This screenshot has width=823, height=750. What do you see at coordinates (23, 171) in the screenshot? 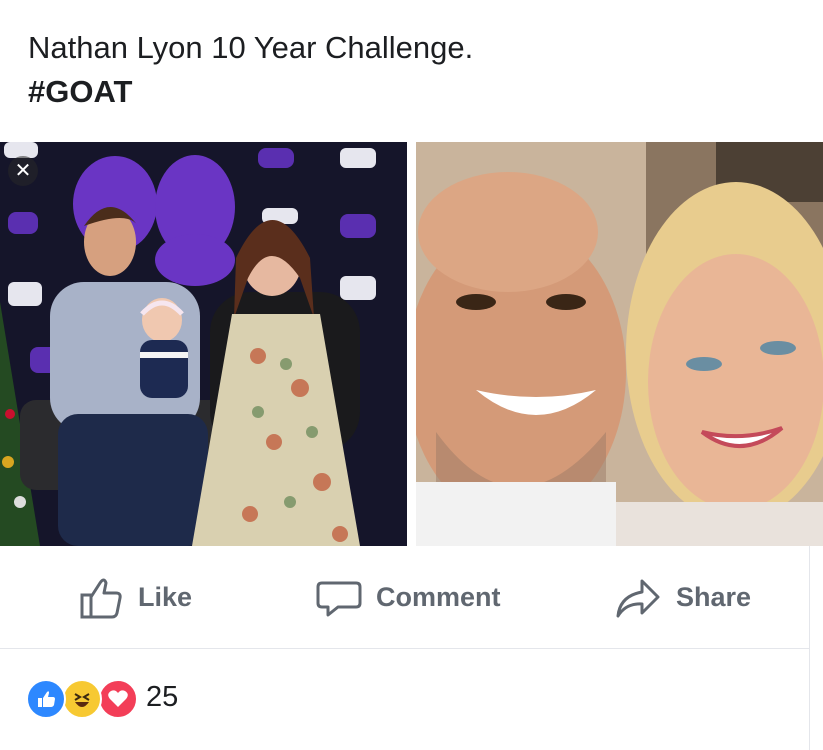
I see `close-icon: ✕` at bounding box center [23, 171].